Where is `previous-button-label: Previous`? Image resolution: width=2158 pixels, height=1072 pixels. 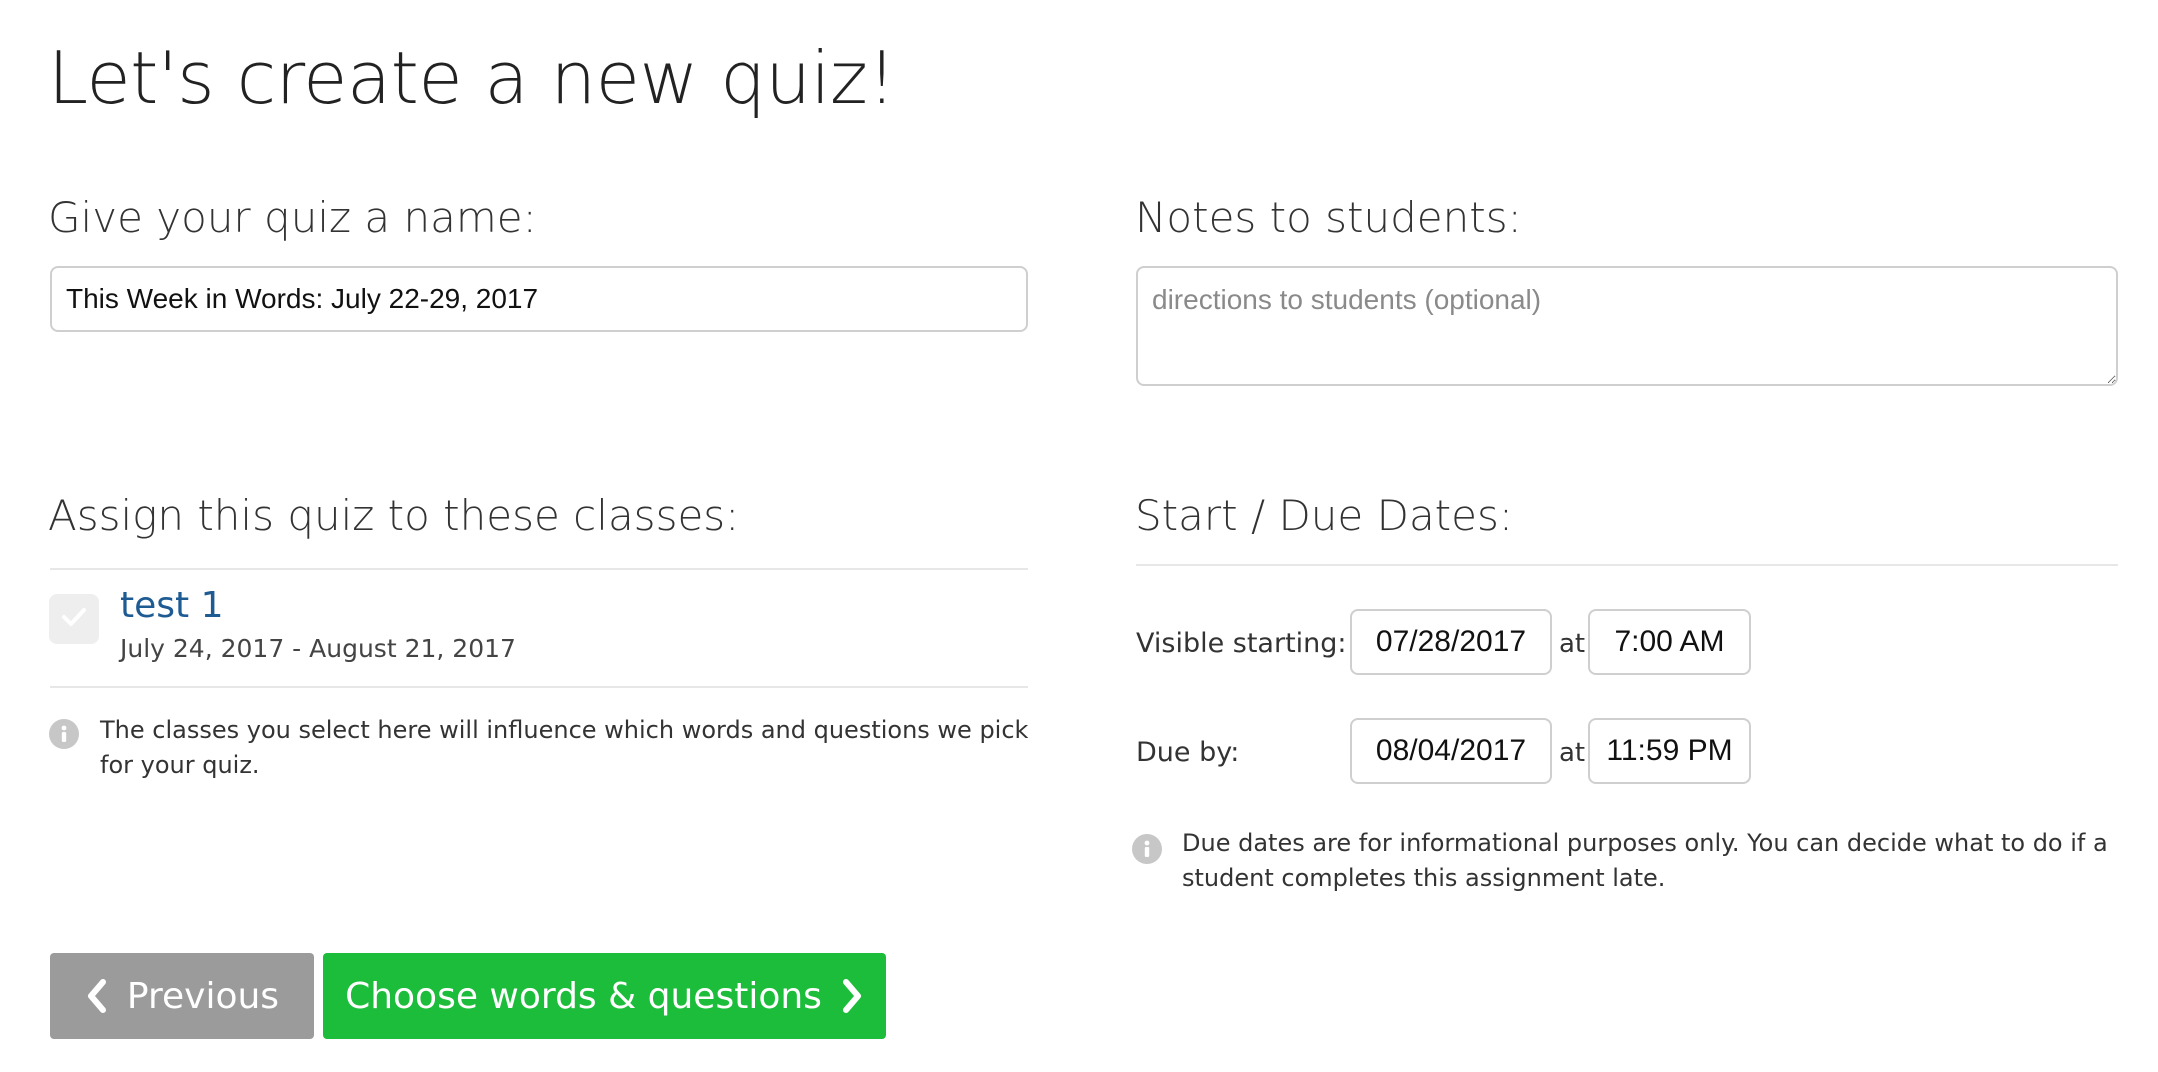
previous-button-label: Previous is located at coordinates (203, 996).